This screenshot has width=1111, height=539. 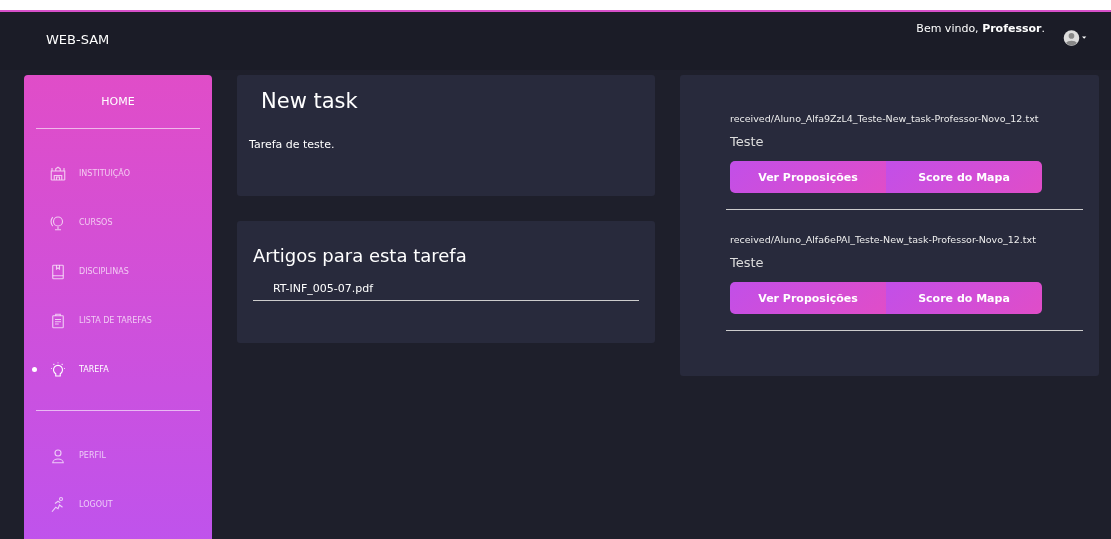 What do you see at coordinates (118, 320) in the screenshot?
I see `sidebar-item: LISTA DE TAREFAS` at bounding box center [118, 320].